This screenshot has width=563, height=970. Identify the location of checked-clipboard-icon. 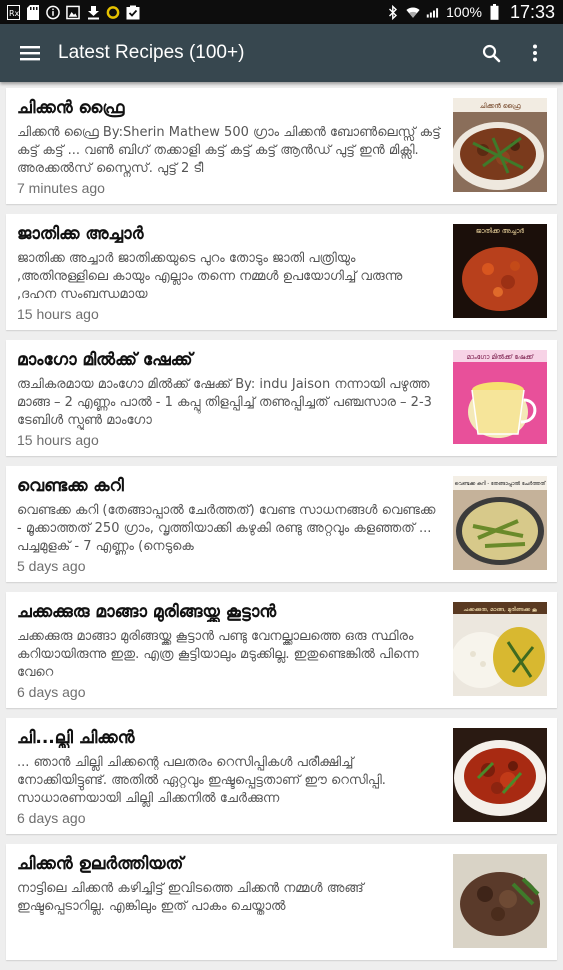
(133, 12).